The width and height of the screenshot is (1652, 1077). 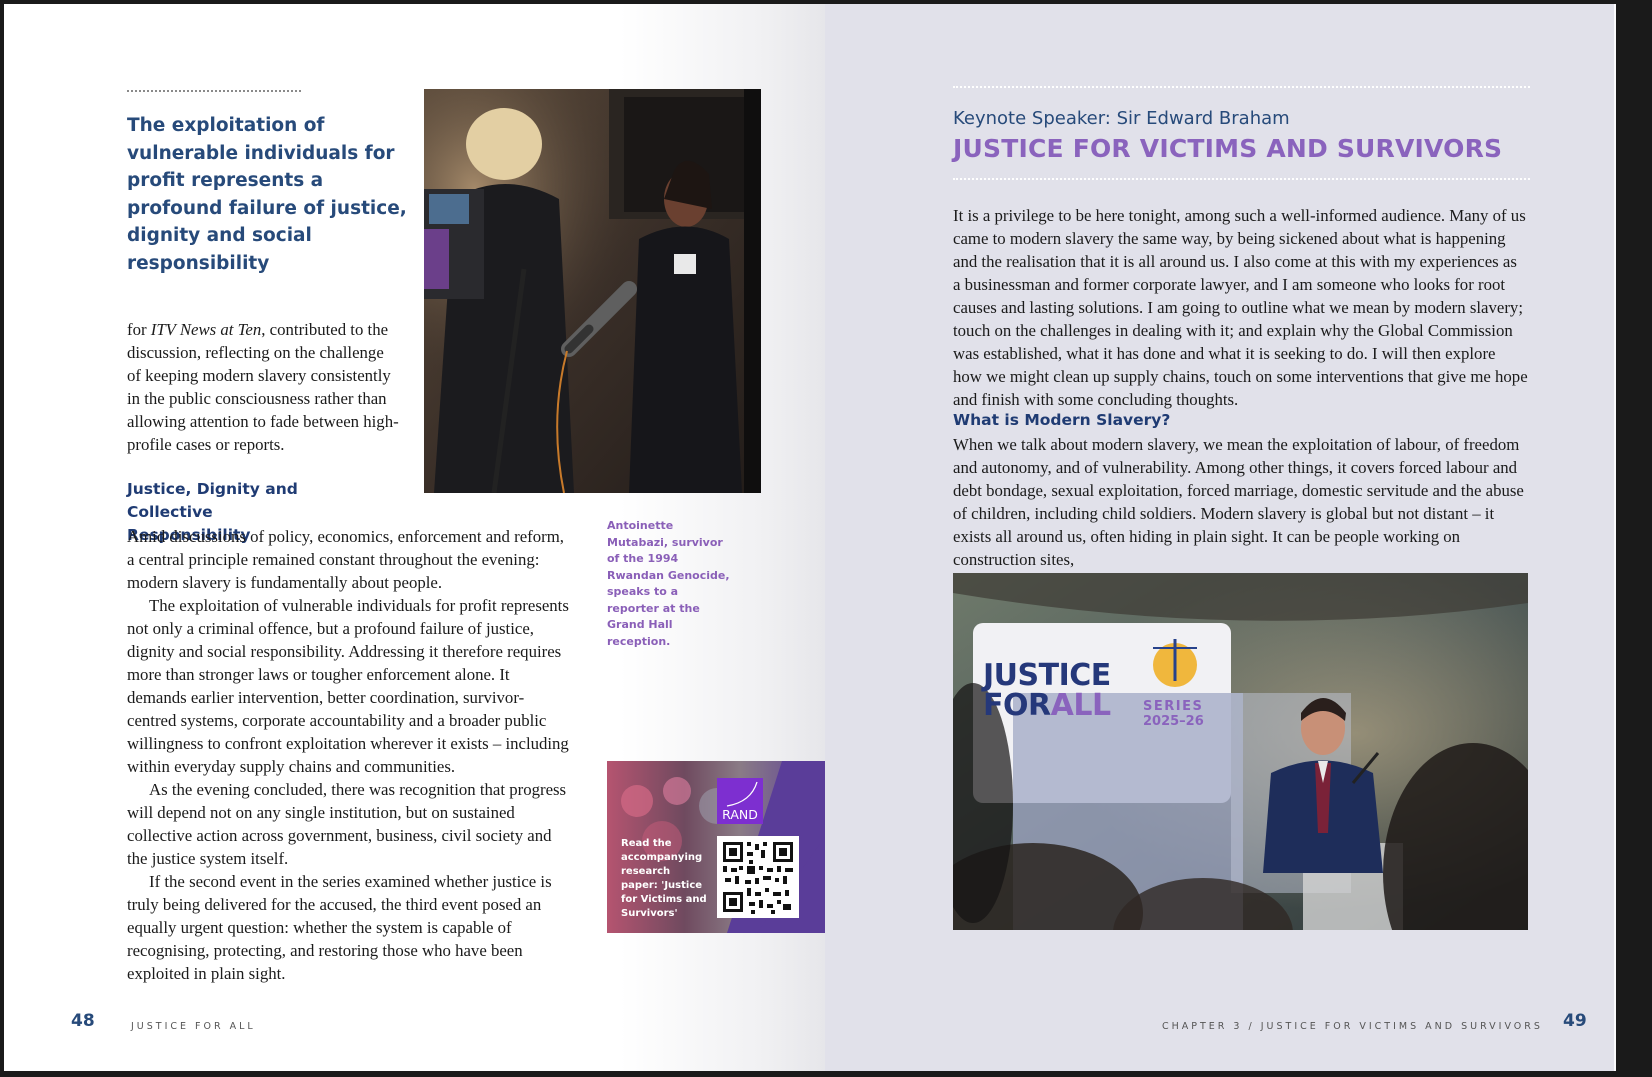 I want to click on keynote-kicker: Keynote Speaker: Sir Edward Braham, so click(x=1121, y=118).